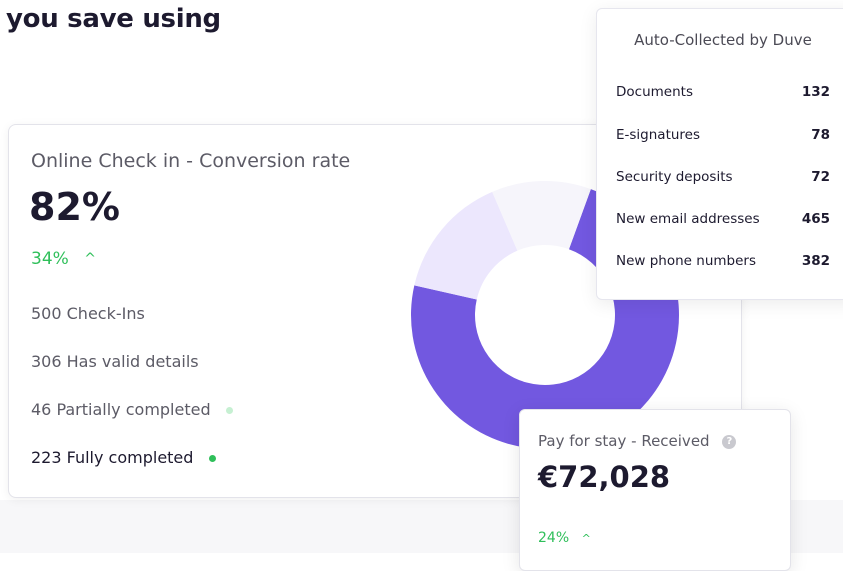 This screenshot has height=571, width=843. I want to click on row-documents: Documents 132, so click(723, 92).